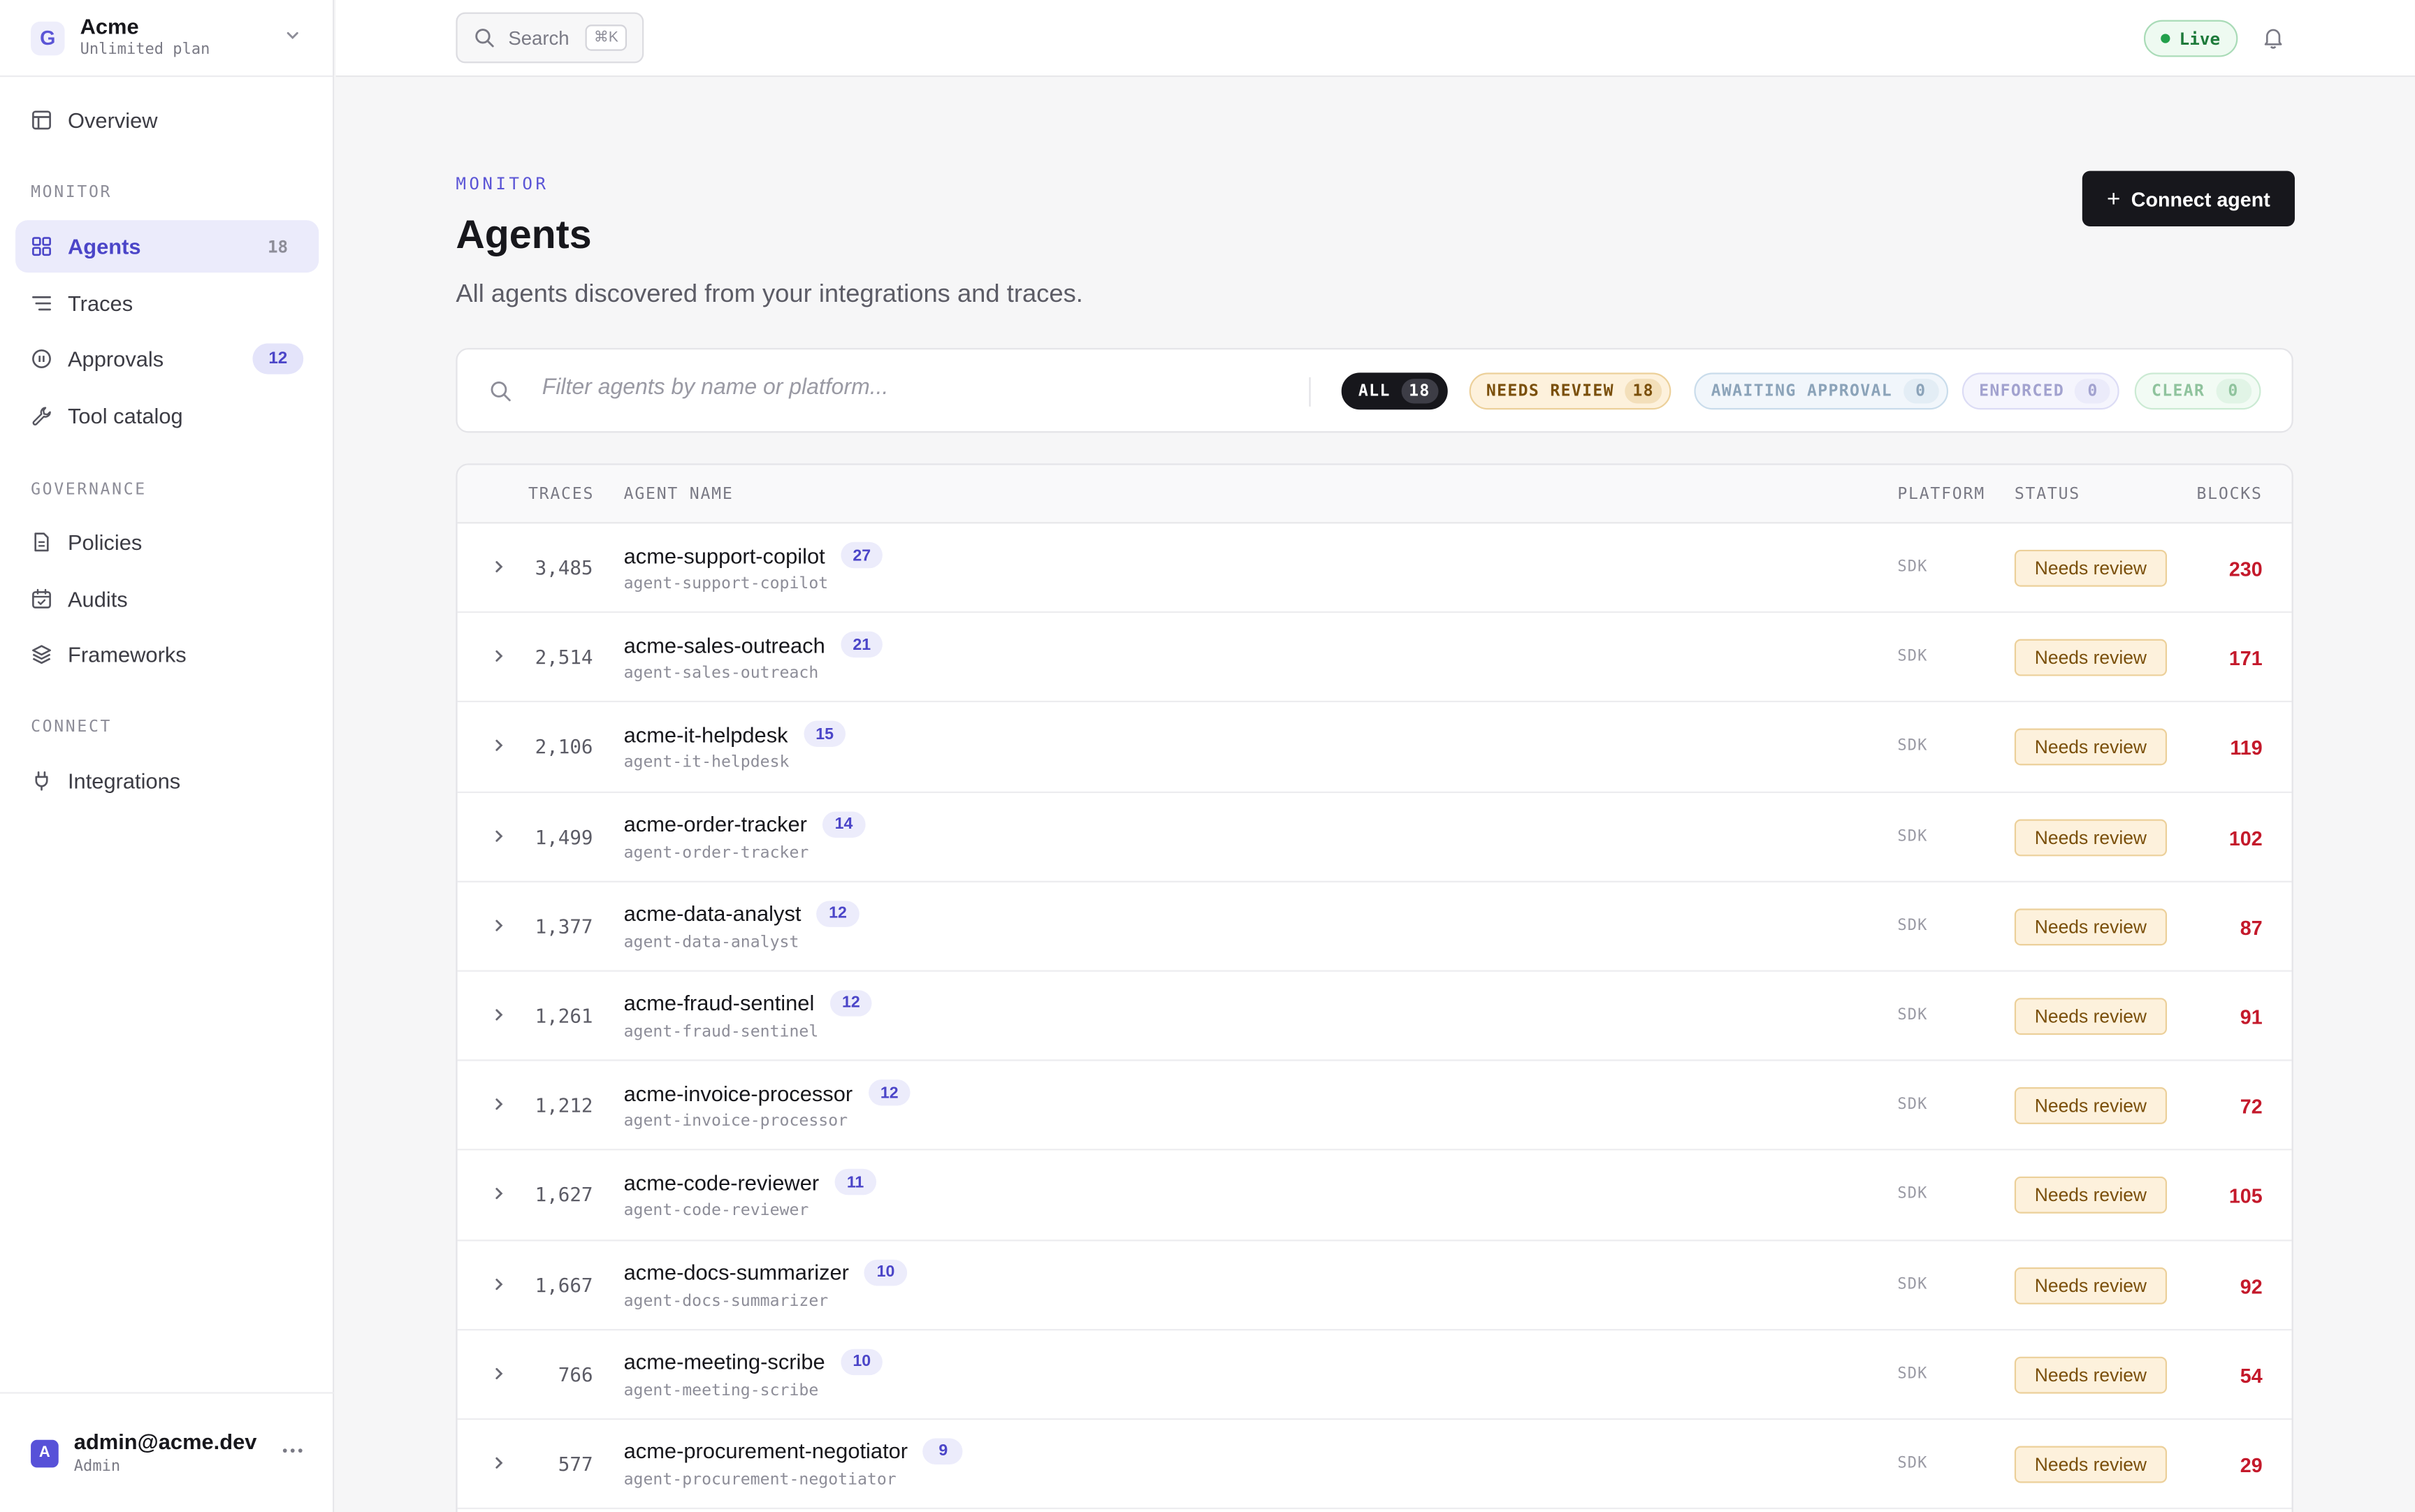  I want to click on page-title: Agents, so click(524, 234).